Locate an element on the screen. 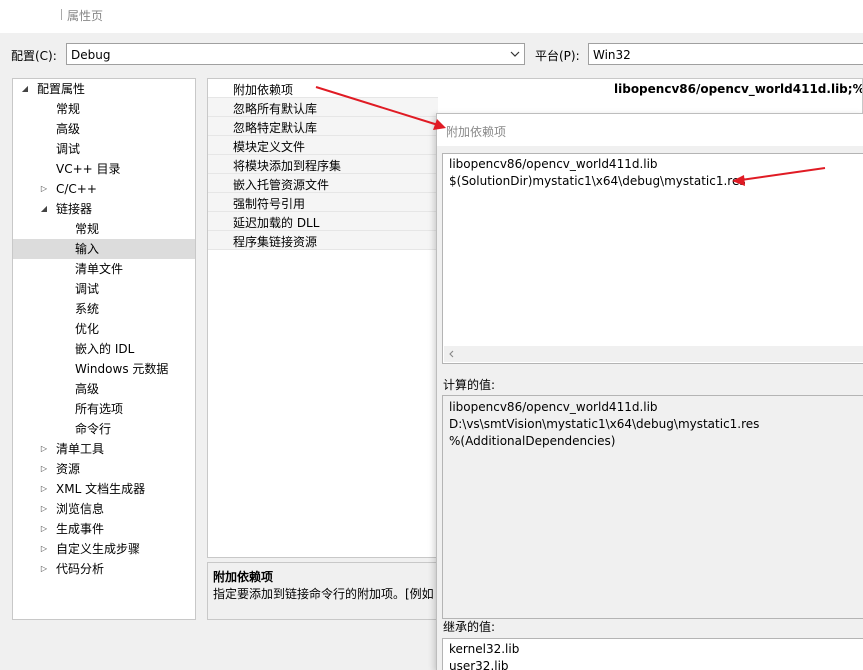 The image size is (863, 670). config-dropdown-value: Debug is located at coordinates (91, 55).